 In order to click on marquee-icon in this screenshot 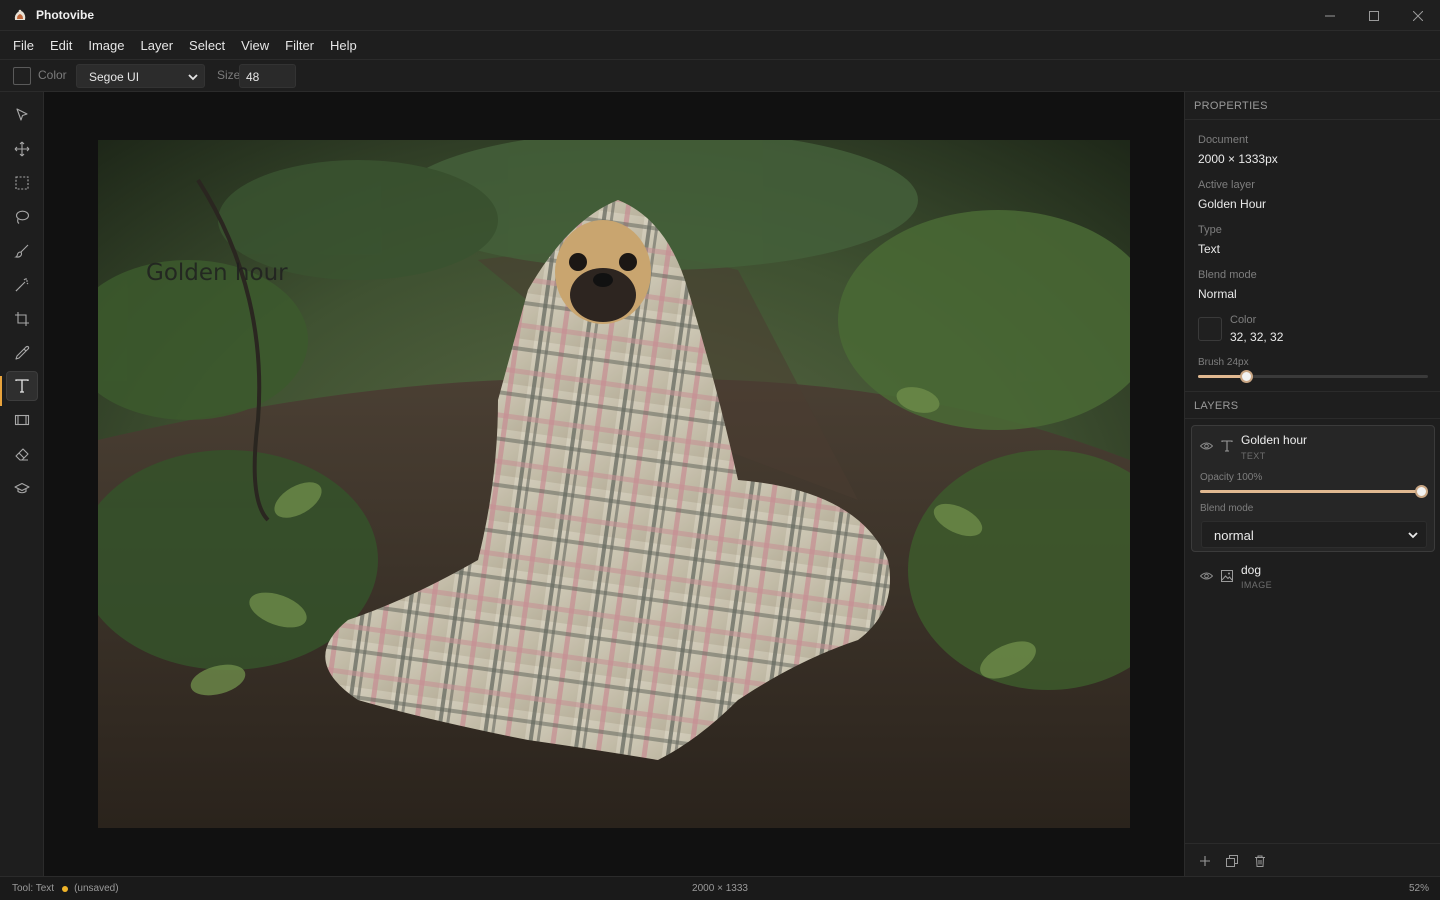, I will do `click(22, 183)`.